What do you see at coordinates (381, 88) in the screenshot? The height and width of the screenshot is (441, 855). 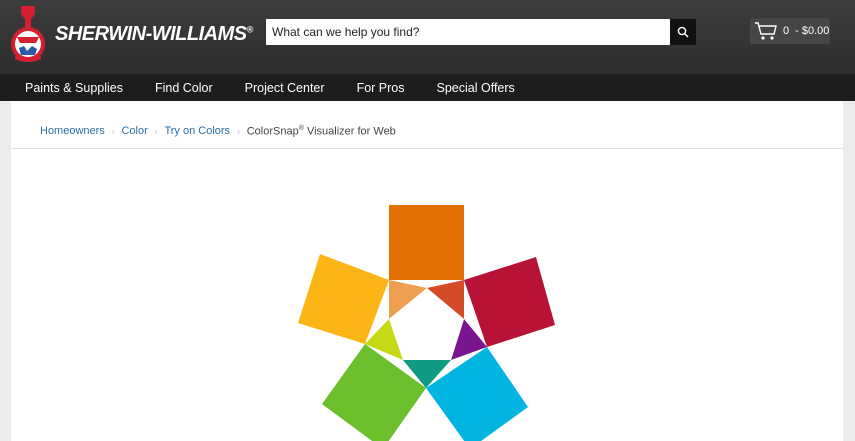 I see `nav-for-pros: For Pros` at bounding box center [381, 88].